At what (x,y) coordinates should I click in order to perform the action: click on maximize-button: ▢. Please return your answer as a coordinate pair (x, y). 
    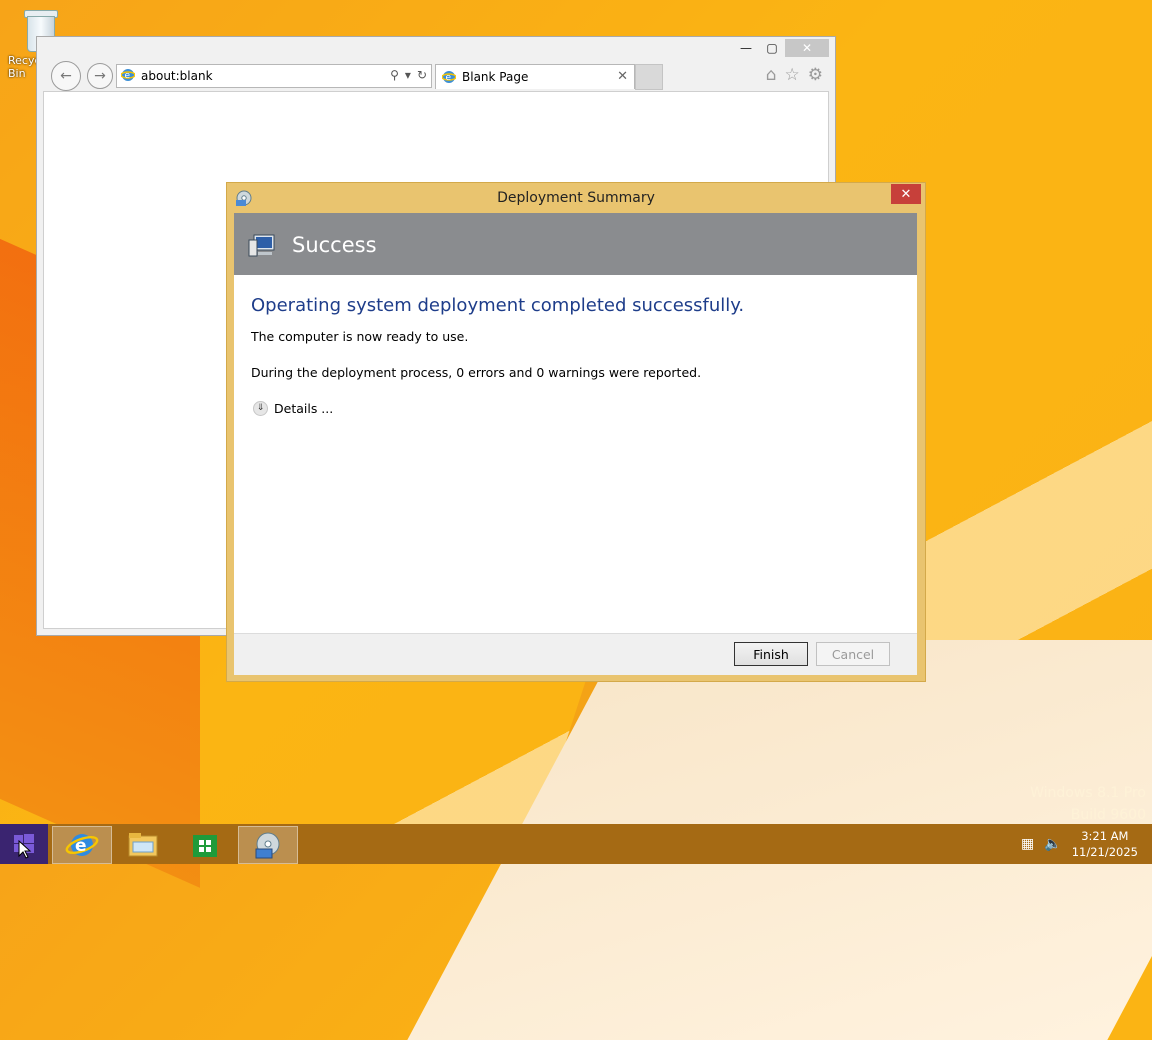
    Looking at the image, I should click on (772, 48).